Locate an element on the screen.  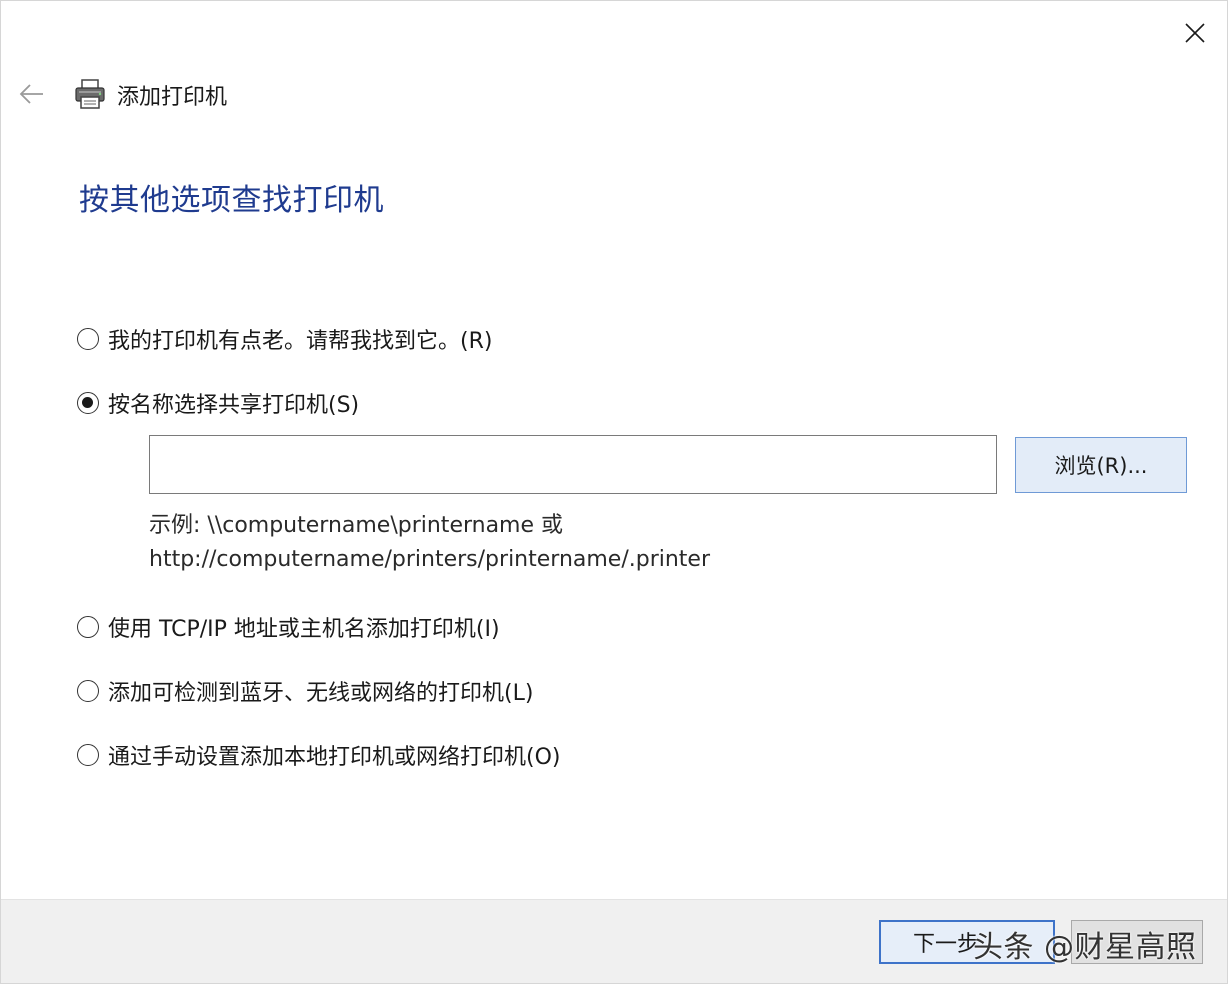
back-arrow-icon is located at coordinates (31, 94).